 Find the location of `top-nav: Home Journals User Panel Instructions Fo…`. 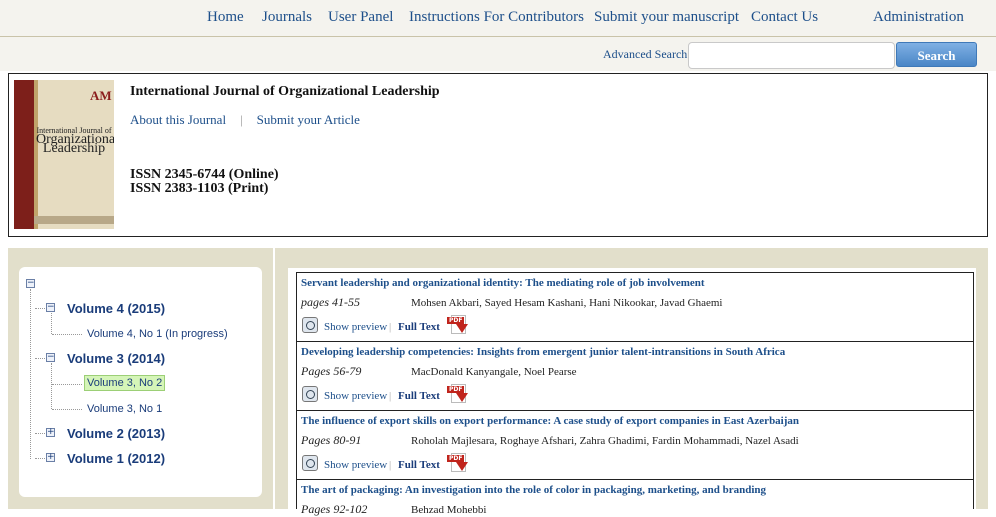

top-nav: Home Journals User Panel Instructions Fo… is located at coordinates (498, 18).